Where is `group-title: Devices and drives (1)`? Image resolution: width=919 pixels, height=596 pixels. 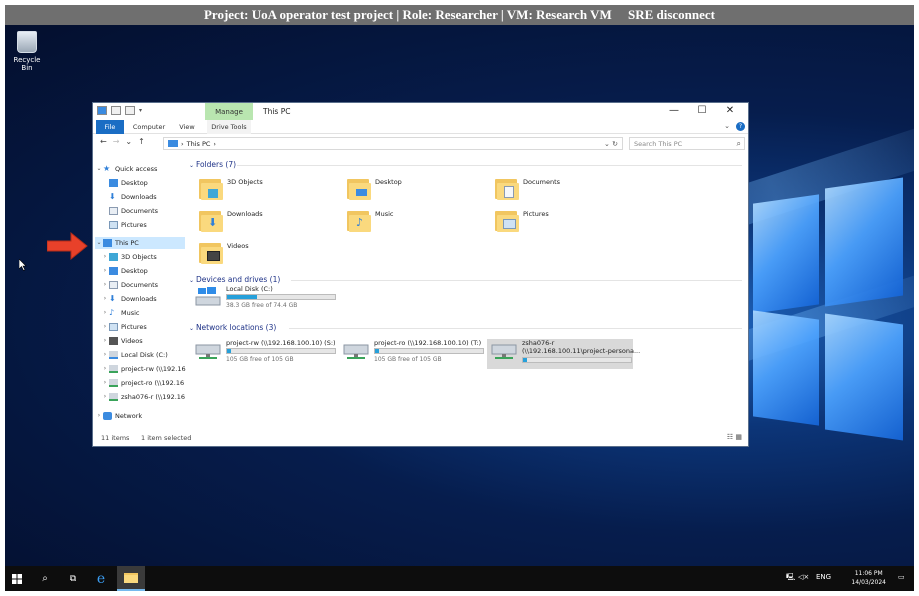 group-title: Devices and drives (1) is located at coordinates (238, 279).